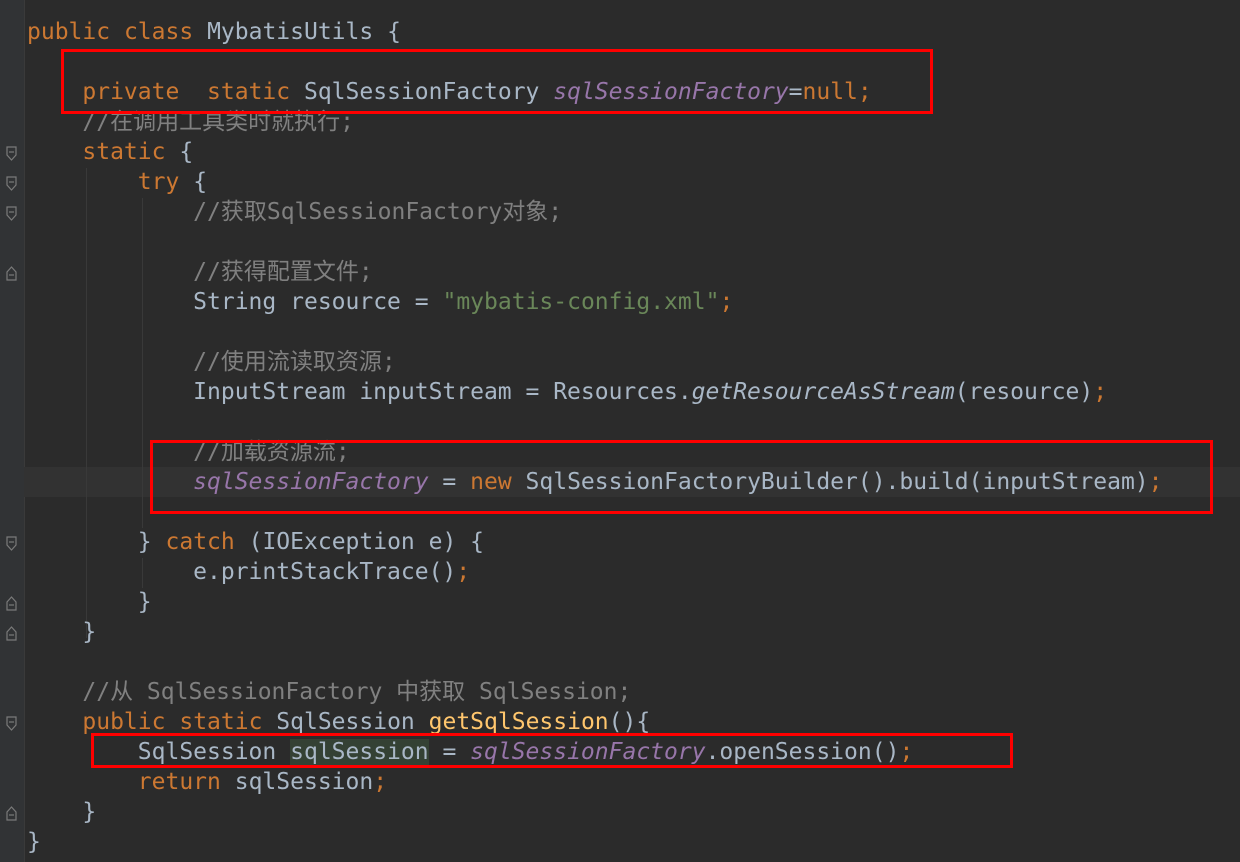  I want to click on code-line-19: e.printStackTrace();, so click(248, 572).